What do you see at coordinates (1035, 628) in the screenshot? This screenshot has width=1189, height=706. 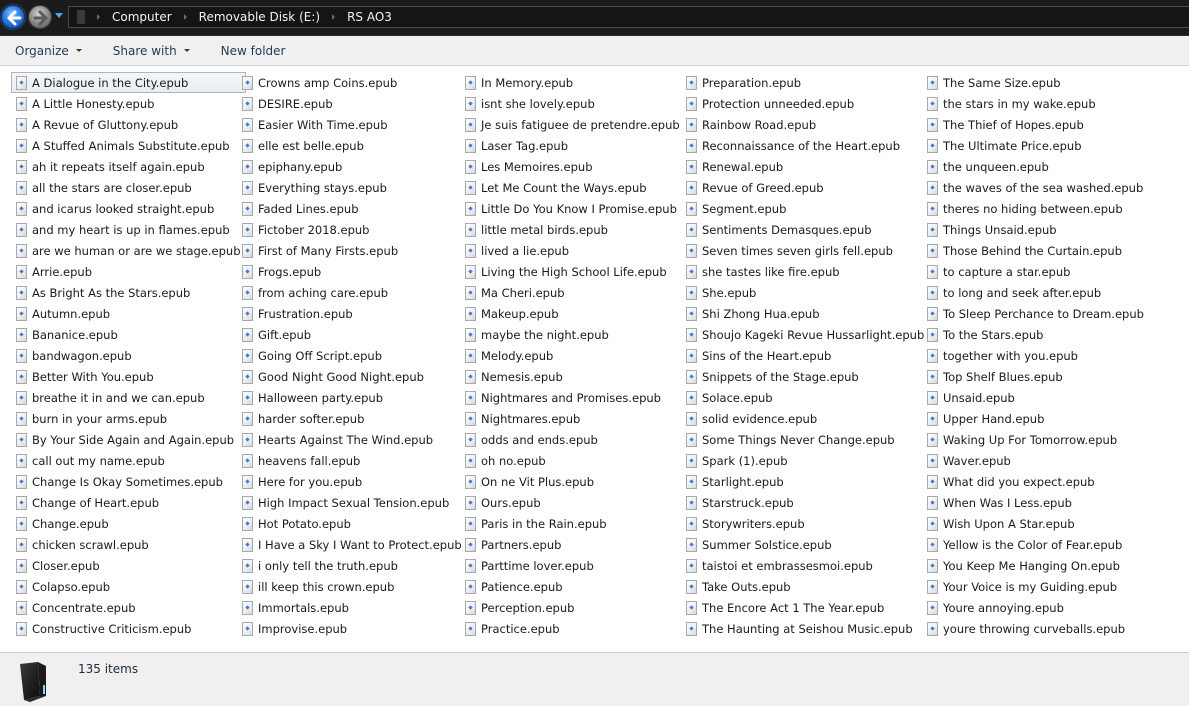 I see `file-item: youre throwing curveballs.epub` at bounding box center [1035, 628].